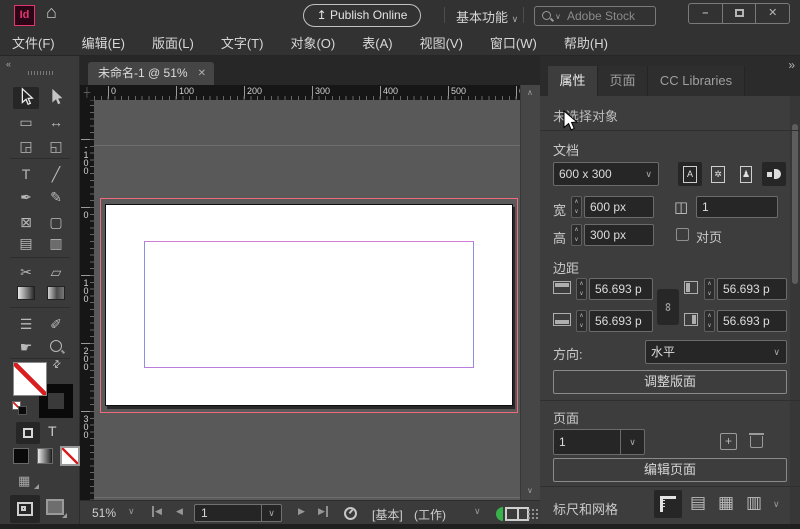 The width and height of the screenshot is (800, 529). I want to click on home-icon: ⌂, so click(51, 12).